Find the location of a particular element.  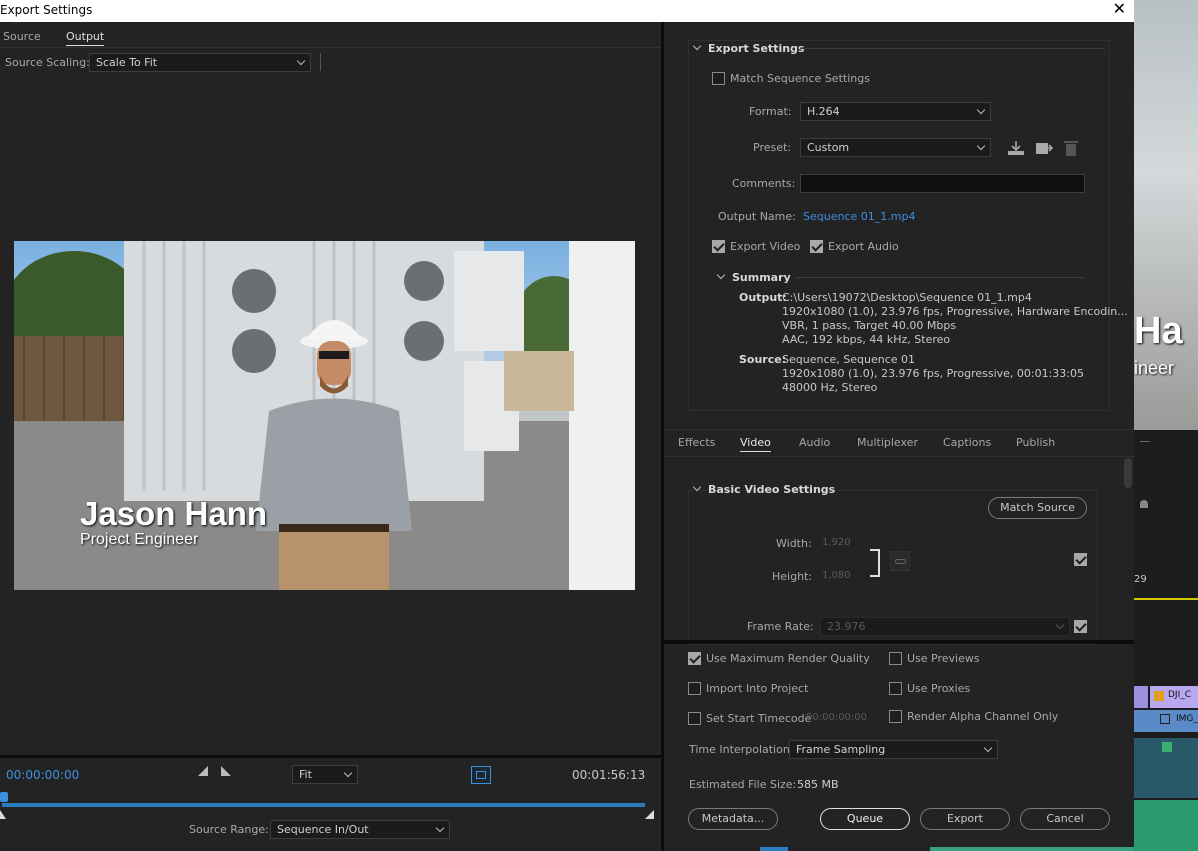

format-dropdown: H.264 is located at coordinates (895, 111).